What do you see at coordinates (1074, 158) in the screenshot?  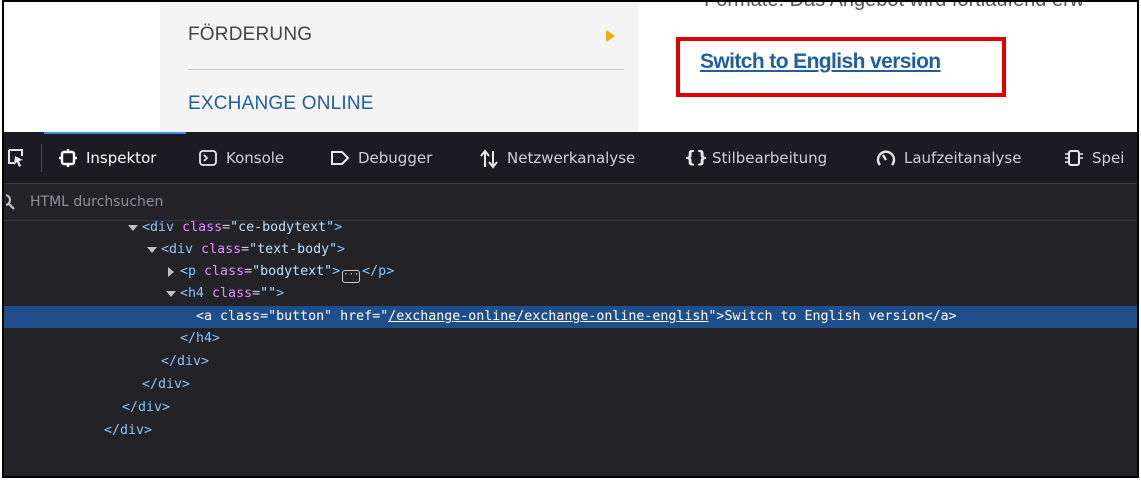 I see `storage-icon` at bounding box center [1074, 158].